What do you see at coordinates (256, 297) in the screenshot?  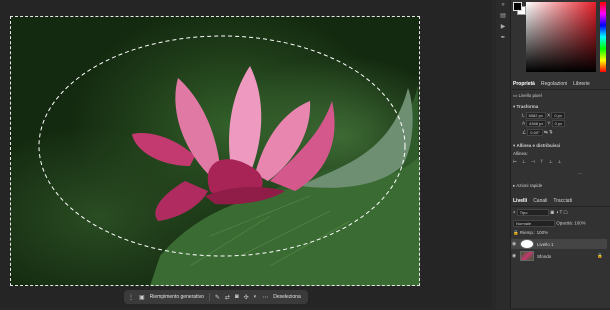 I see `fill-icon: ◐` at bounding box center [256, 297].